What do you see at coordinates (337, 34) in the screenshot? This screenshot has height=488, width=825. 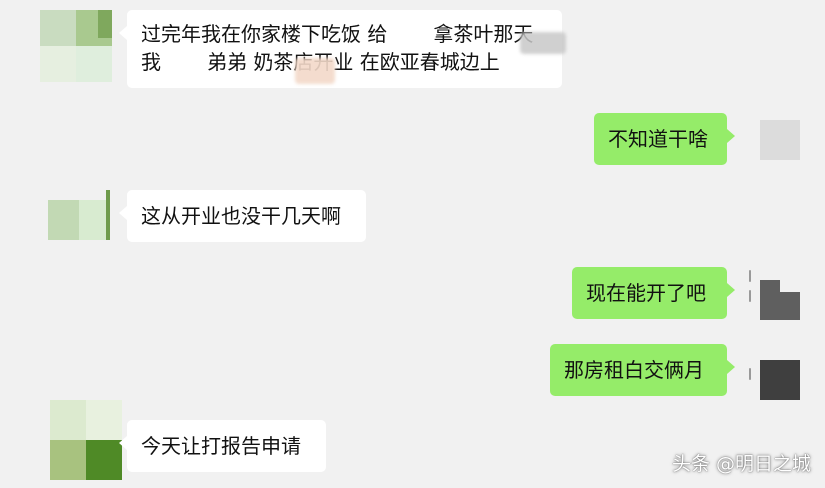 I see `message-text-line-1: 过完年我在你家楼下吃饭 给拿茶叶那天` at bounding box center [337, 34].